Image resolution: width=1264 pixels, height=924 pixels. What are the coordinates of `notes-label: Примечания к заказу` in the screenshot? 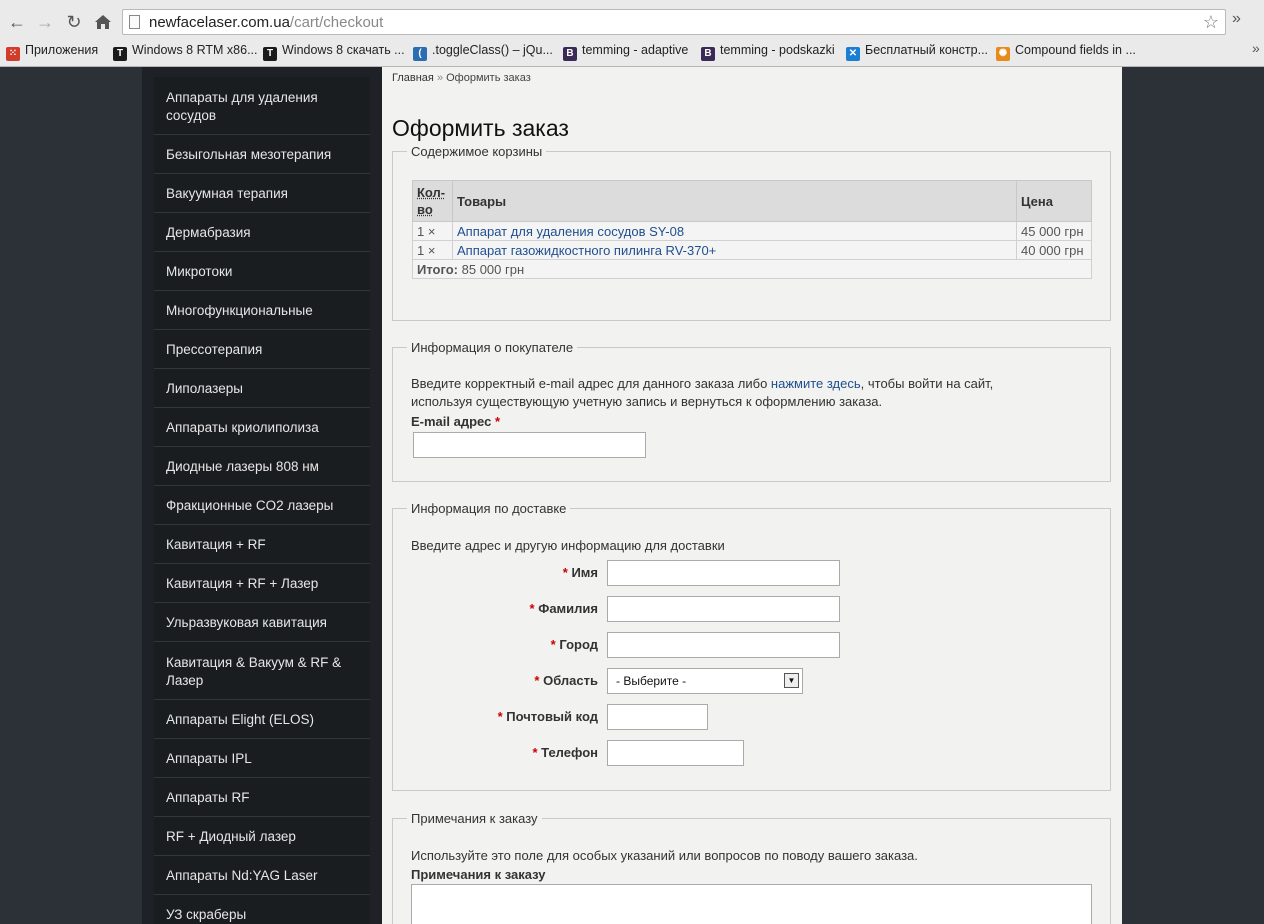 It's located at (478, 874).